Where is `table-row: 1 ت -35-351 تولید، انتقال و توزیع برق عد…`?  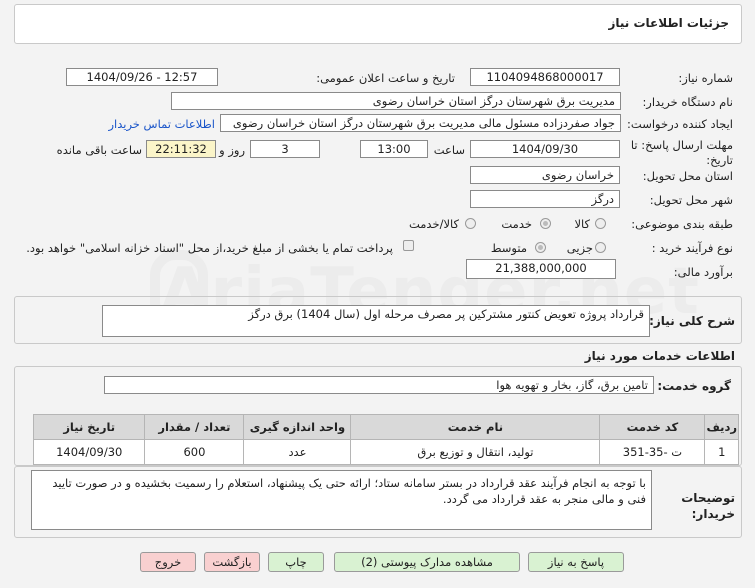
table-row: 1 ت -35-351 تولید، انتقال و توزیع برق عد… is located at coordinates (385, 452).